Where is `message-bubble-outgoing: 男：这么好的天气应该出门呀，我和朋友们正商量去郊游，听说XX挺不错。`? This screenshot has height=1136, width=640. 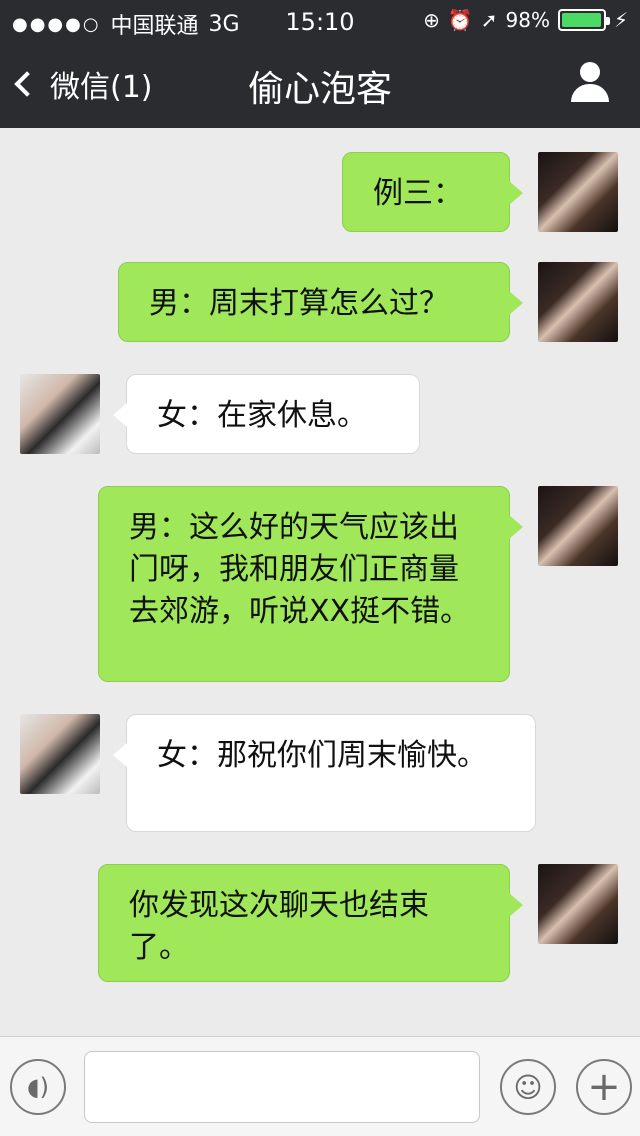
message-bubble-outgoing: 男：这么好的天气应该出门呀，我和朋友们正商量去郊游，听说XX挺不错。 is located at coordinates (310, 584).